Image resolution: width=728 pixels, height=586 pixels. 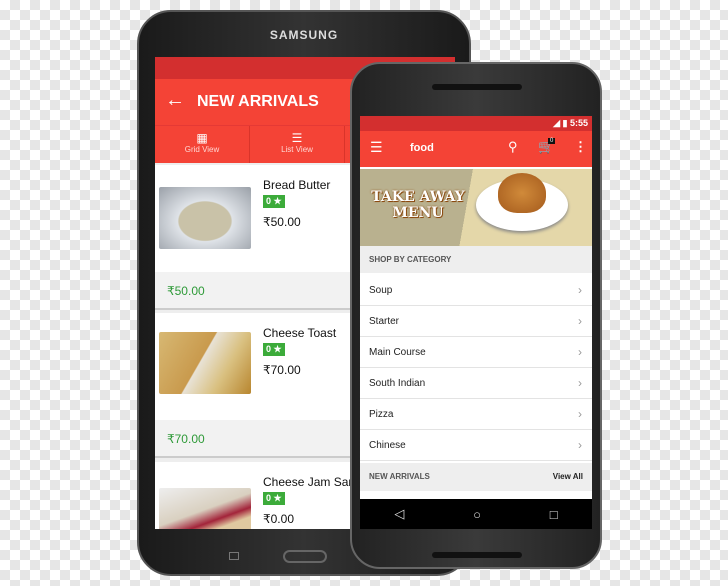 I want to click on list-icon: ☰, so click(x=297, y=138).